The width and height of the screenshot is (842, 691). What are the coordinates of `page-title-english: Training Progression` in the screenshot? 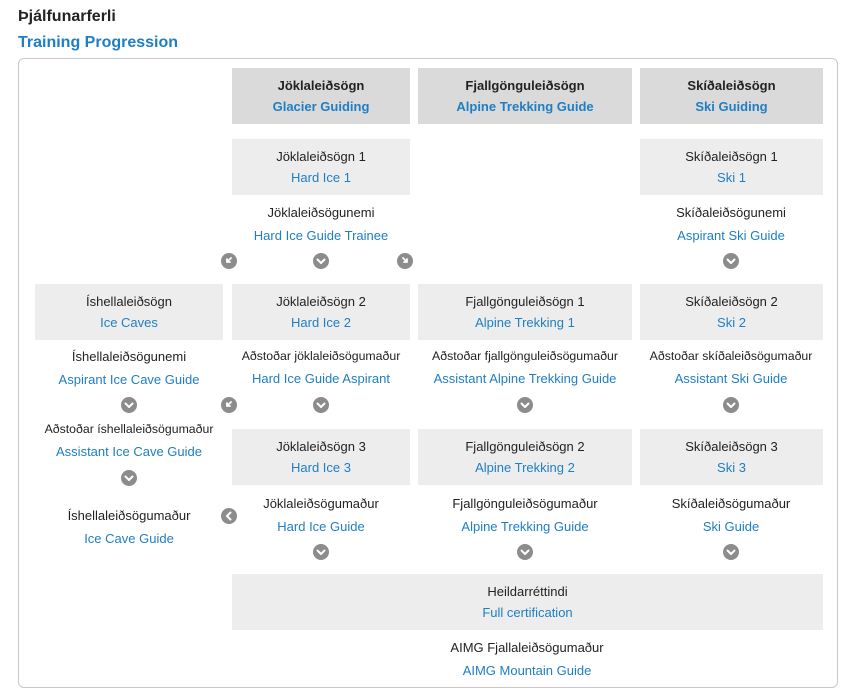 It's located at (98, 42).